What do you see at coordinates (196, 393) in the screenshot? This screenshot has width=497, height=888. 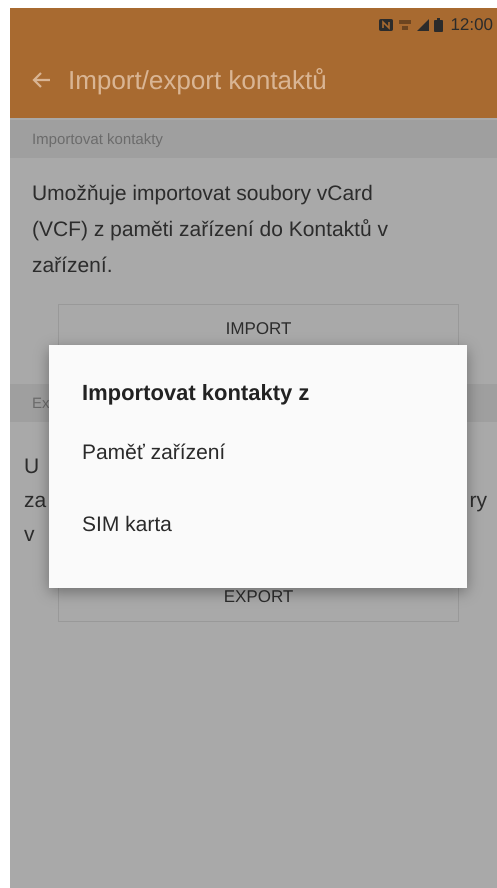 I see `dialog-title: Importovat kontakty z` at bounding box center [196, 393].